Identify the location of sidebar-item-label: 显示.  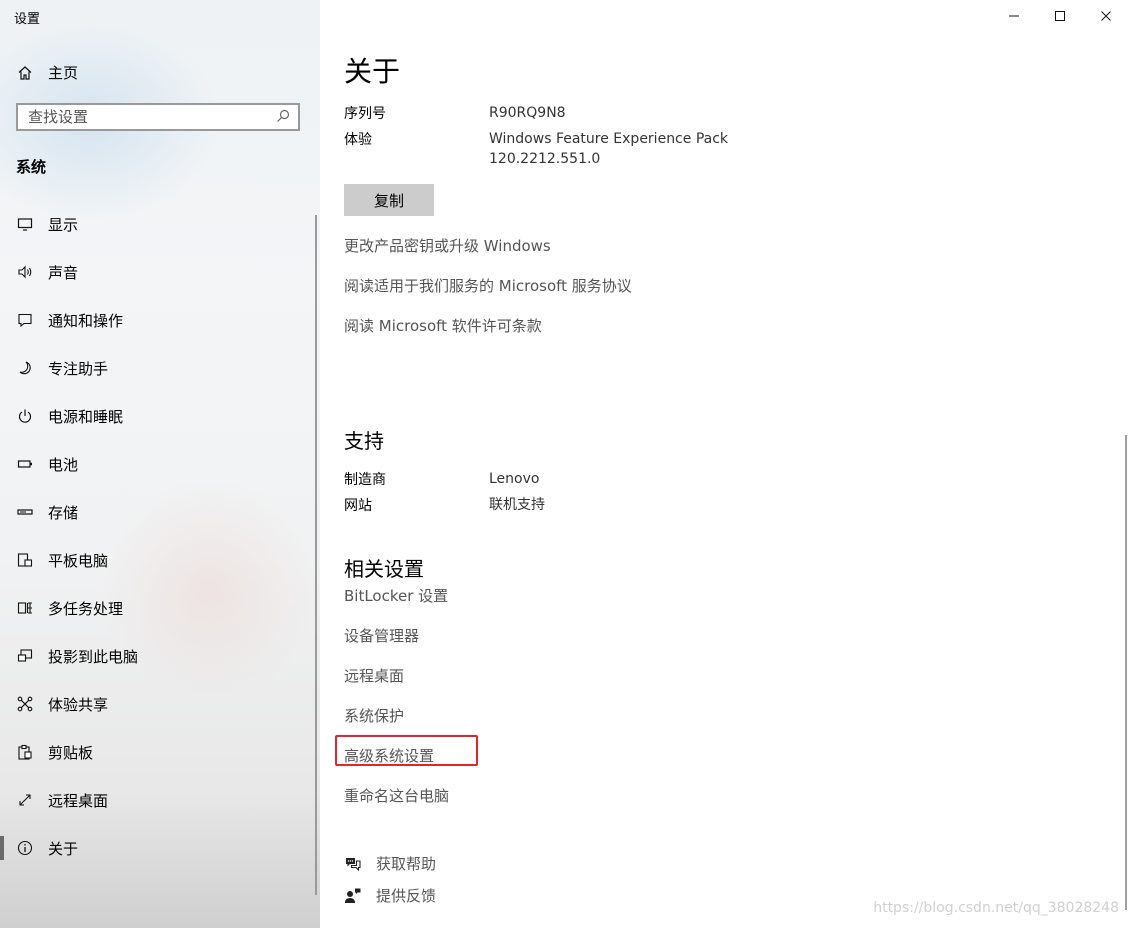
(63, 224).